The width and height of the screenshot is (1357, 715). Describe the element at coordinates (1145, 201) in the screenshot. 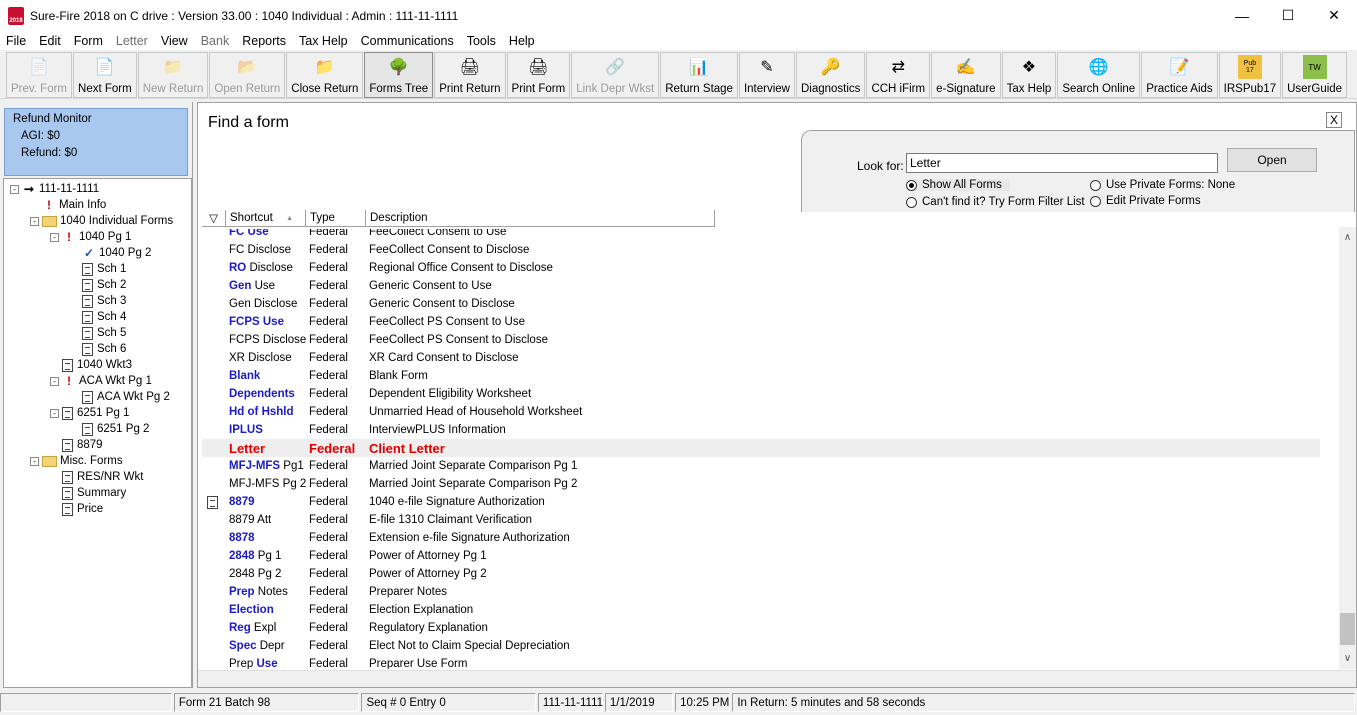

I see `edit-private-forms-radio: Edit Private Forms` at that location.